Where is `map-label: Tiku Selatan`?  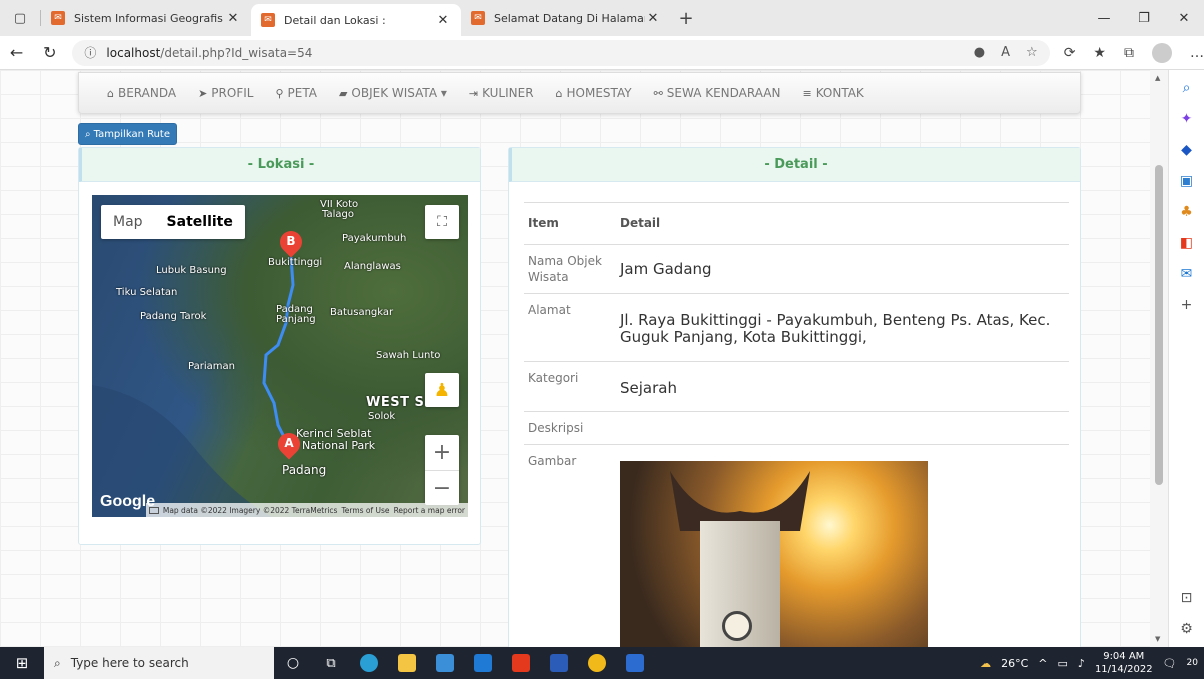
map-label: Tiku Selatan is located at coordinates (147, 292).